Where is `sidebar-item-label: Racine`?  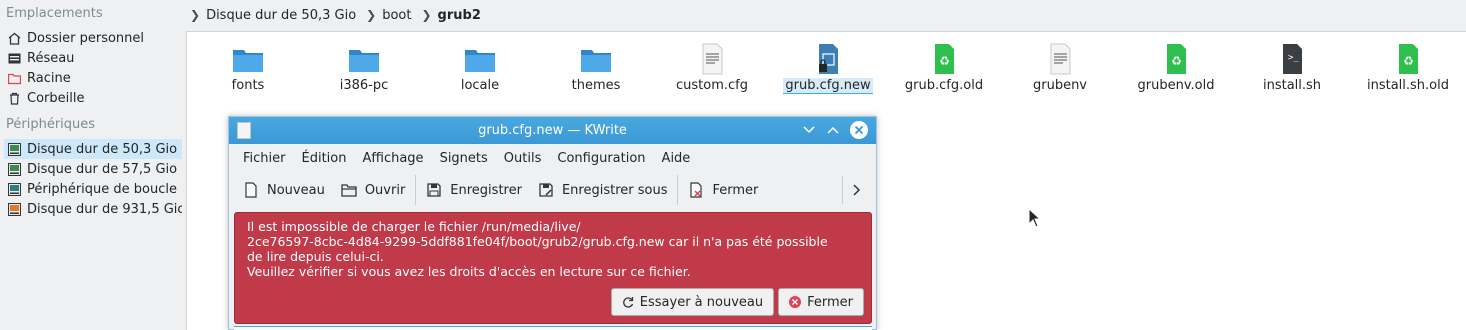
sidebar-item-label: Racine is located at coordinates (49, 78).